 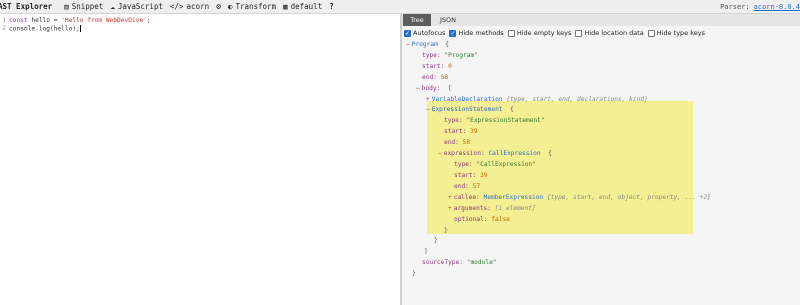 I want to click on prop-key: optional:, so click(x=471, y=219).